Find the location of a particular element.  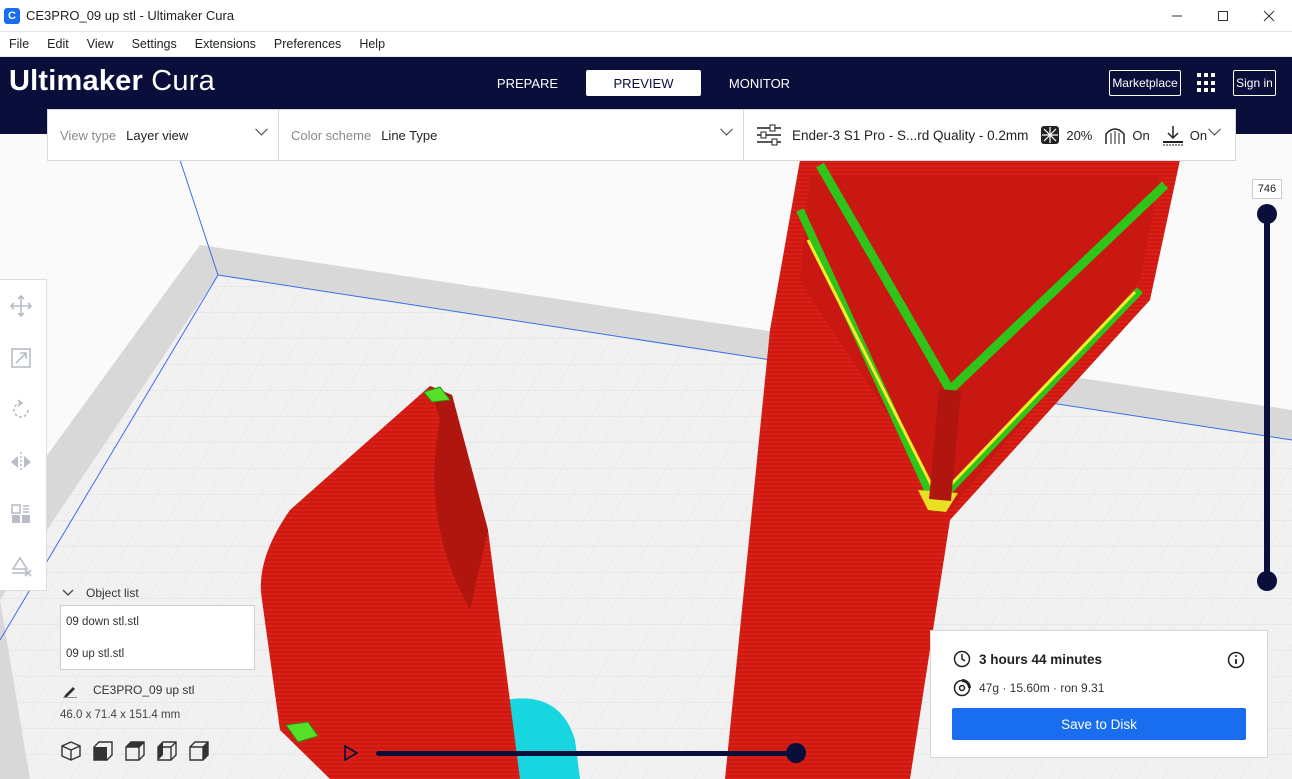

left-view-icon is located at coordinates (167, 751).